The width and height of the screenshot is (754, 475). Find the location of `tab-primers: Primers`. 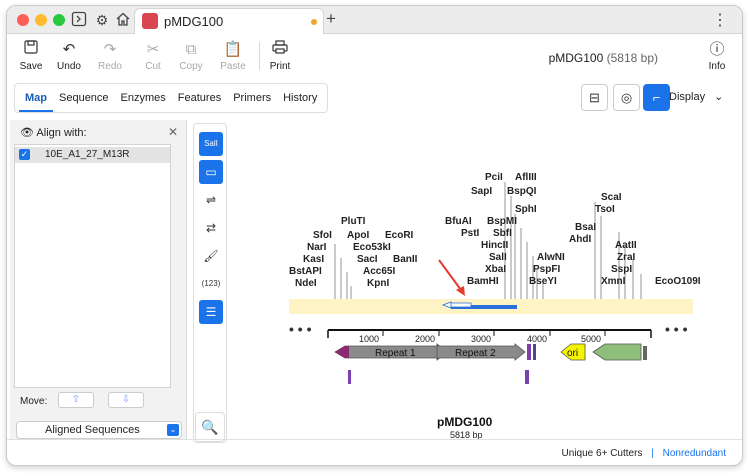

tab-primers: Primers is located at coordinates (252, 98).